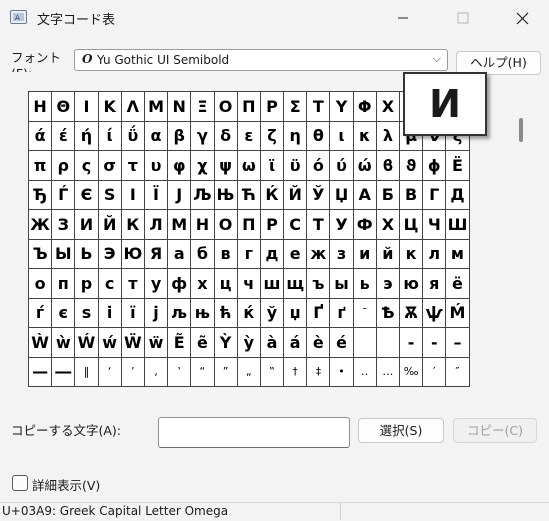 The width and height of the screenshot is (549, 521). Describe the element at coordinates (342, 225) in the screenshot. I see `char-cell: У` at that location.